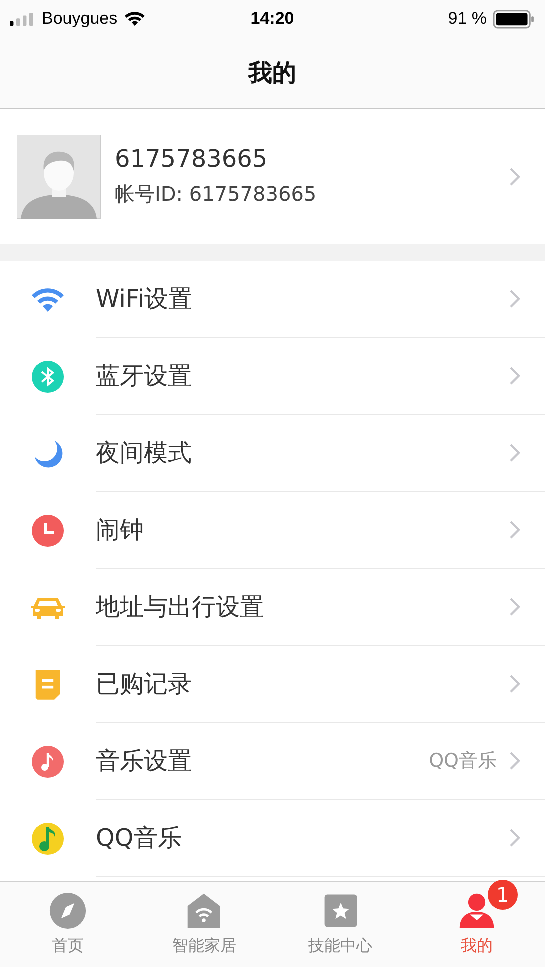  I want to click on profile-name: 6175783665, so click(192, 159).